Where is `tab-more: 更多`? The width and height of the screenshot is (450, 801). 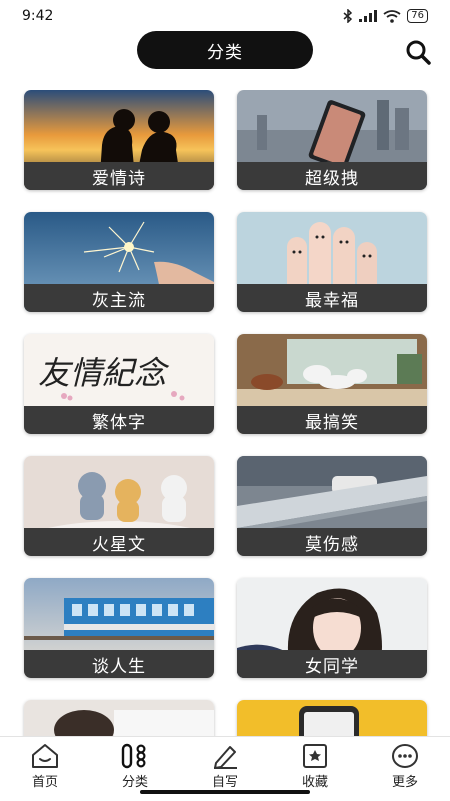 tab-more: 更多 is located at coordinates (405, 768).